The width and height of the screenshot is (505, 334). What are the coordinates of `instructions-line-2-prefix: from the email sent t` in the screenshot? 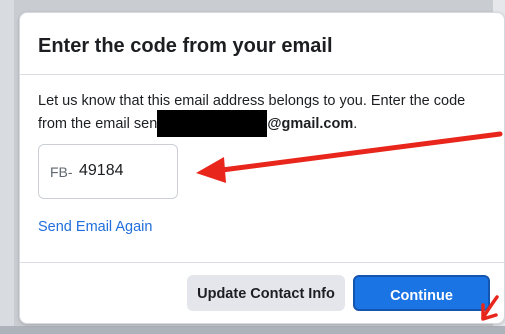 It's located at (104, 124).